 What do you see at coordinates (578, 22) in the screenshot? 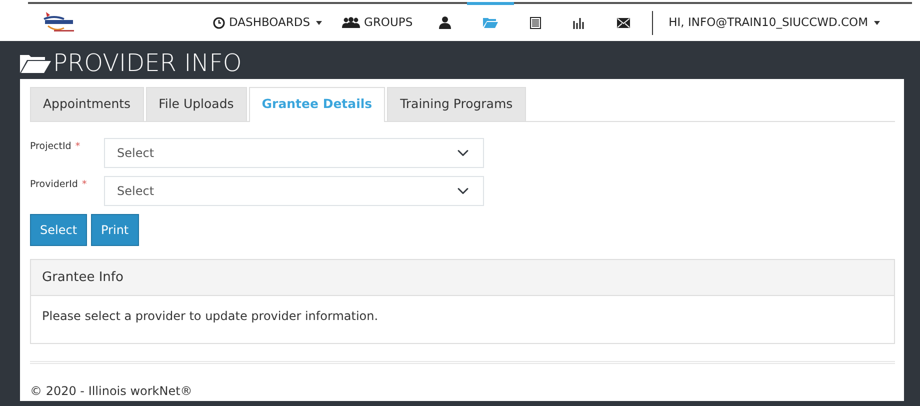
I see `bar-chart-icon` at bounding box center [578, 22].